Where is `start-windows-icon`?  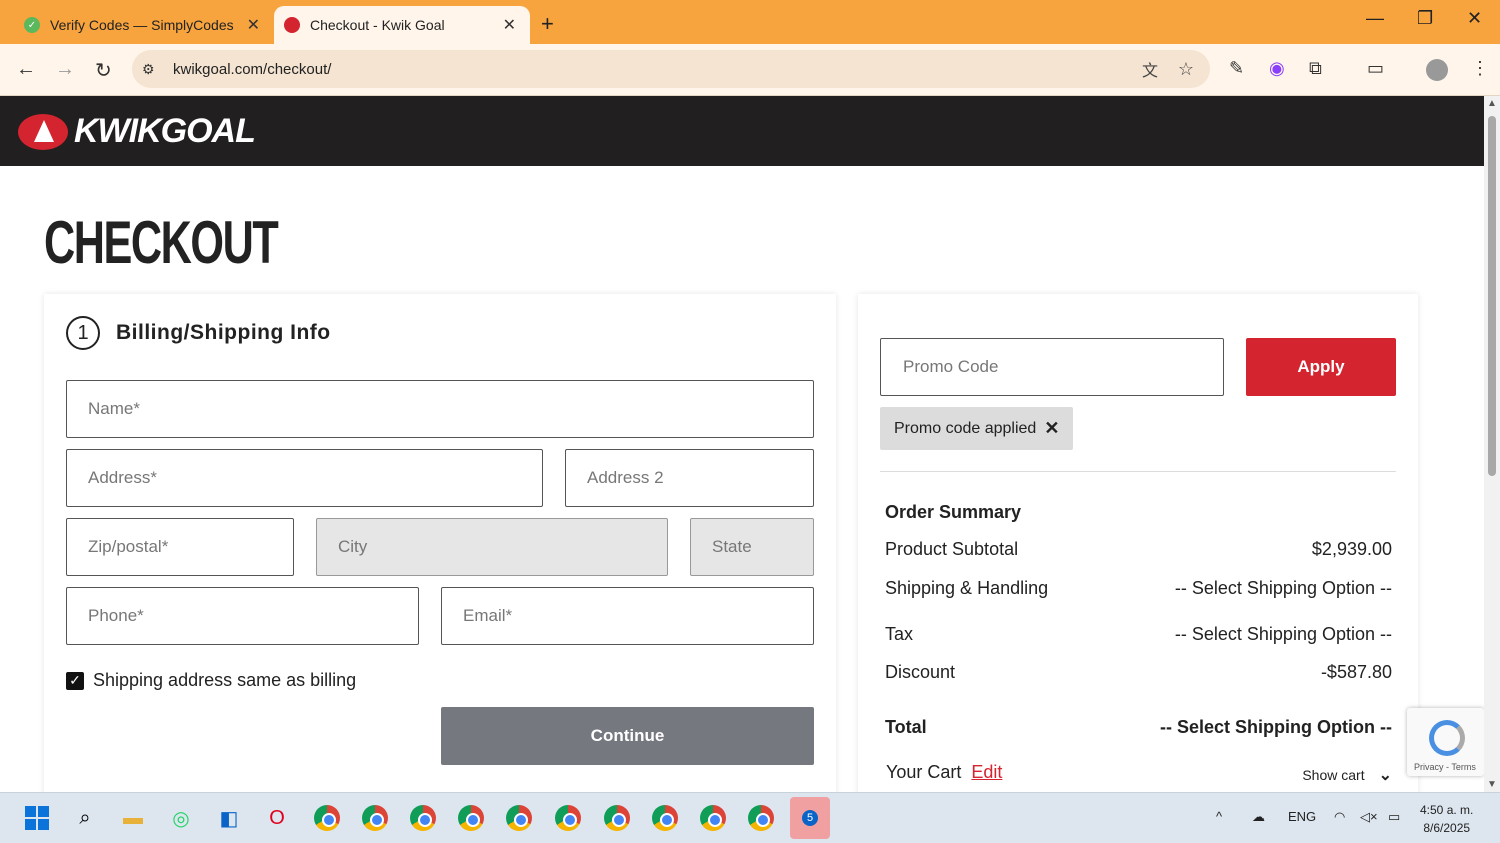 start-windows-icon is located at coordinates (37, 818).